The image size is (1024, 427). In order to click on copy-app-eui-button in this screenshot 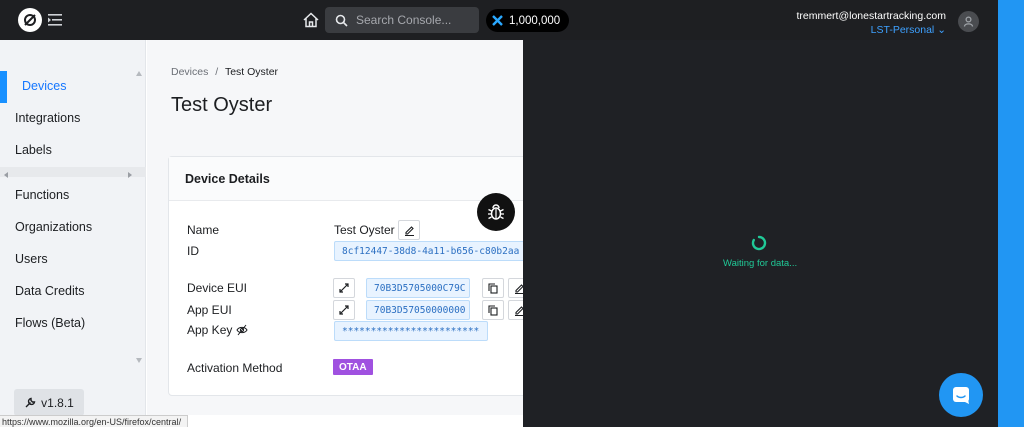, I will do `click(493, 310)`.